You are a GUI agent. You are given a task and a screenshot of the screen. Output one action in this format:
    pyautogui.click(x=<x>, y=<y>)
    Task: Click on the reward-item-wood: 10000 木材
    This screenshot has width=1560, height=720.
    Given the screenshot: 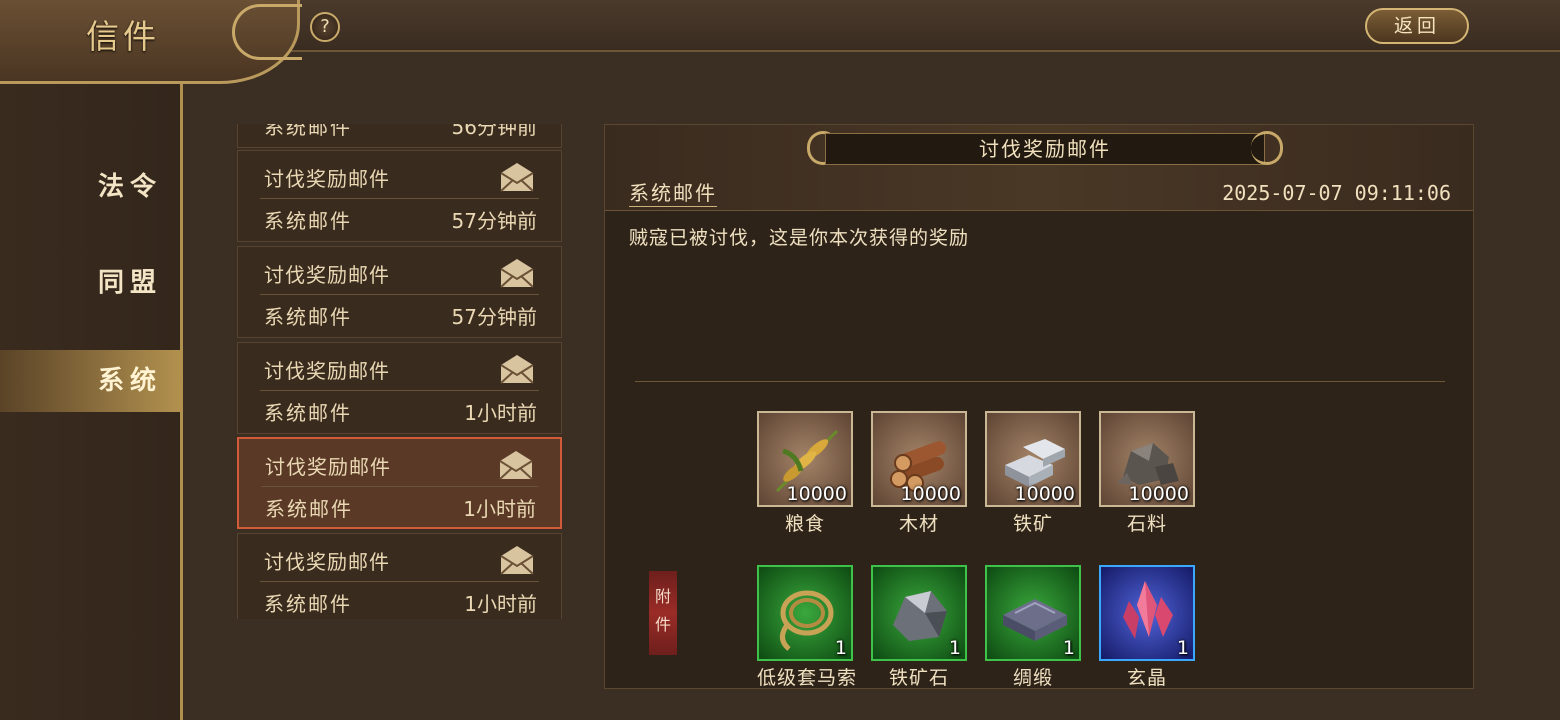 What is the action you would take?
    pyautogui.click(x=919, y=473)
    